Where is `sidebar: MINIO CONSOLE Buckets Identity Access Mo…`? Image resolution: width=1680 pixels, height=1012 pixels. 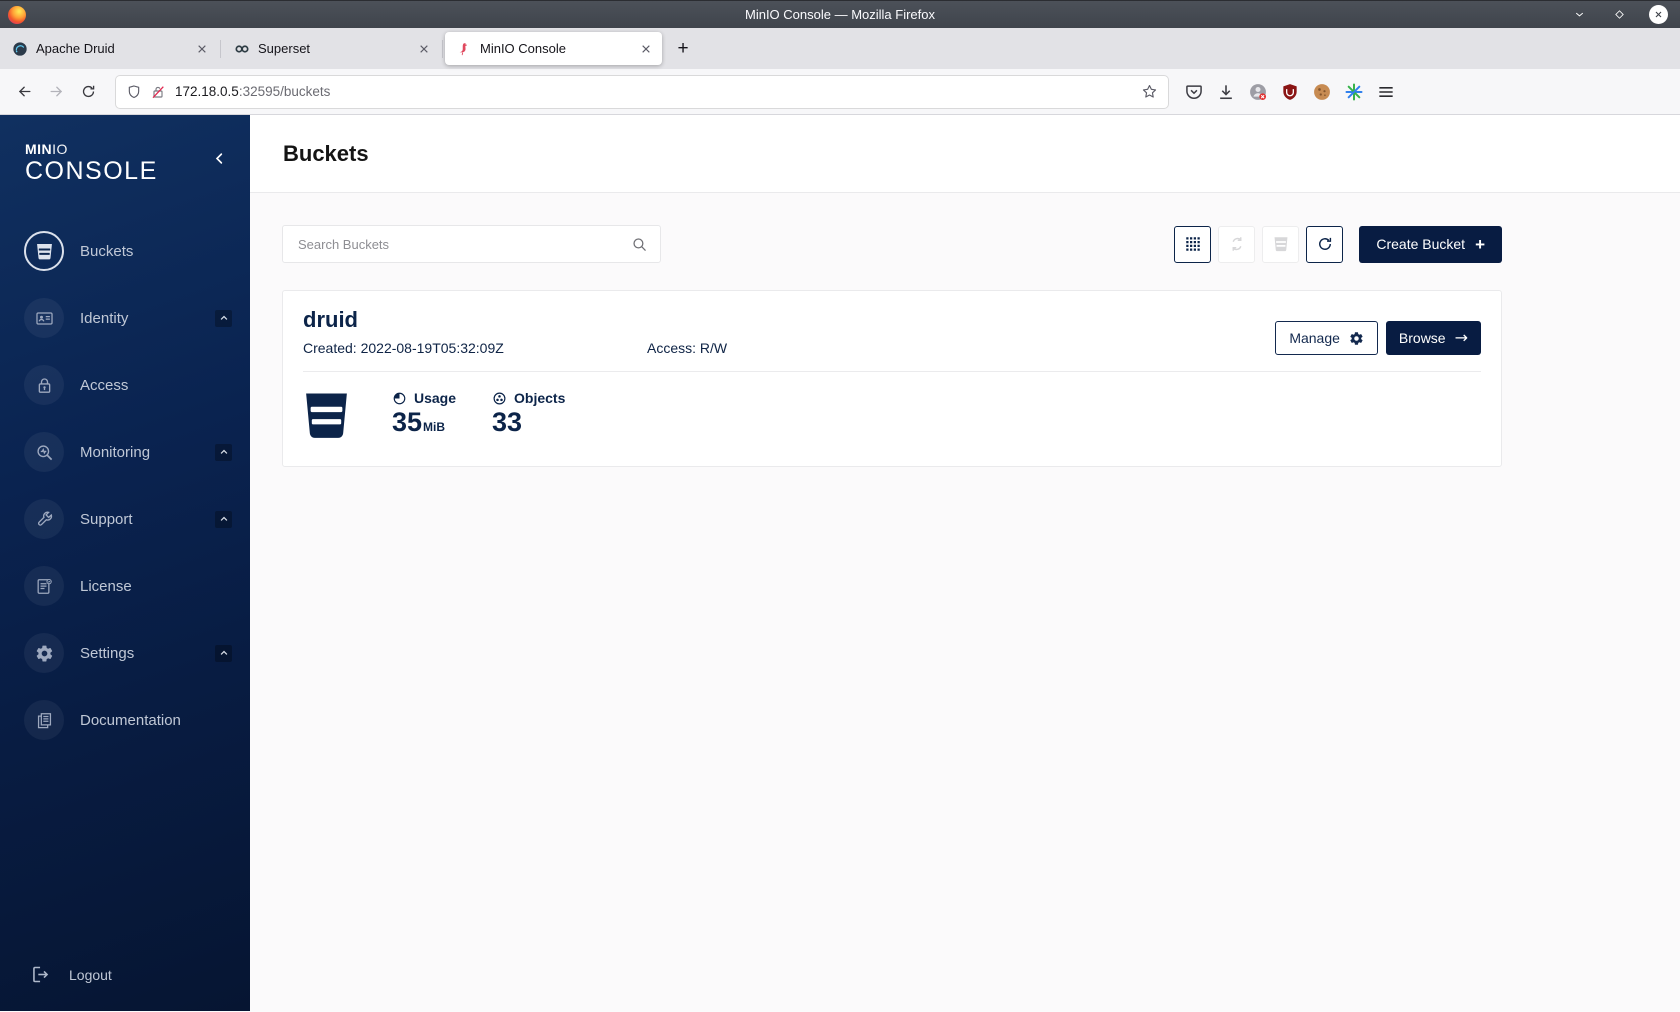
sidebar: MINIO CONSOLE Buckets Identity Access Mo… is located at coordinates (125, 563).